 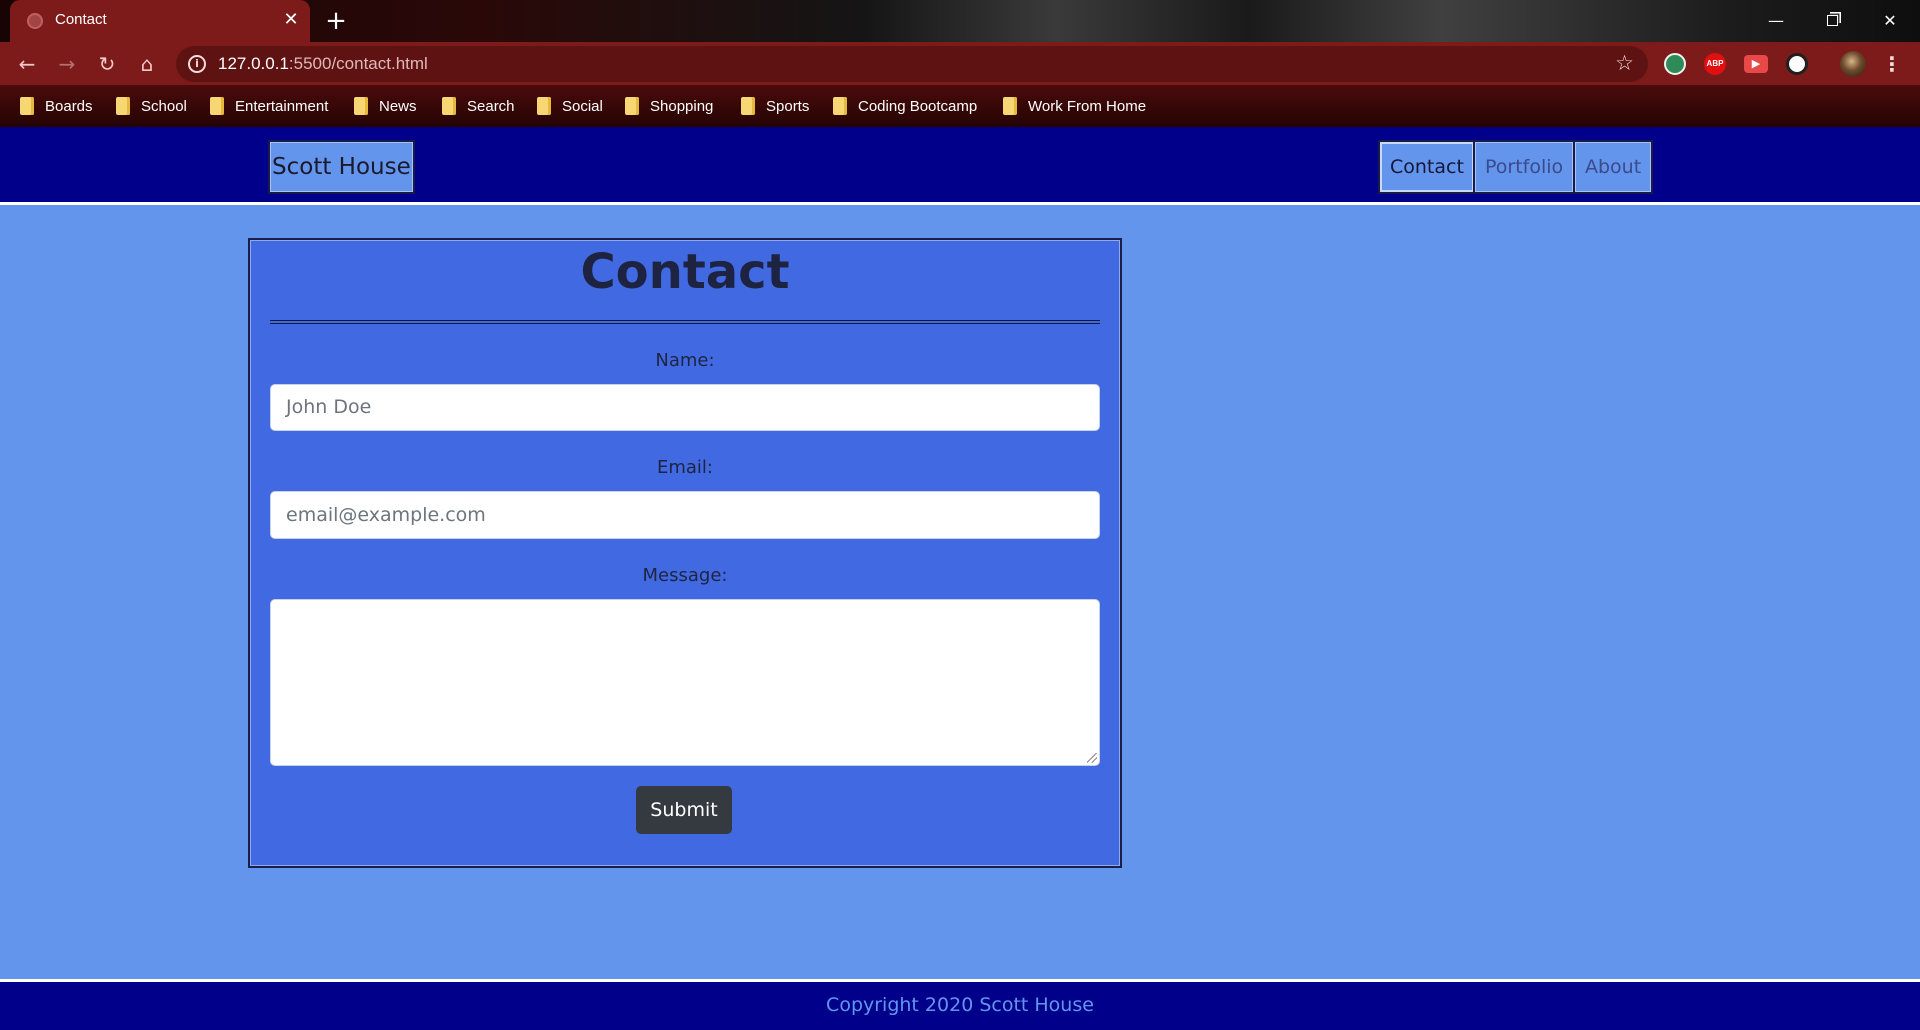 I want to click on resize-grip-icon, so click(x=1092, y=758).